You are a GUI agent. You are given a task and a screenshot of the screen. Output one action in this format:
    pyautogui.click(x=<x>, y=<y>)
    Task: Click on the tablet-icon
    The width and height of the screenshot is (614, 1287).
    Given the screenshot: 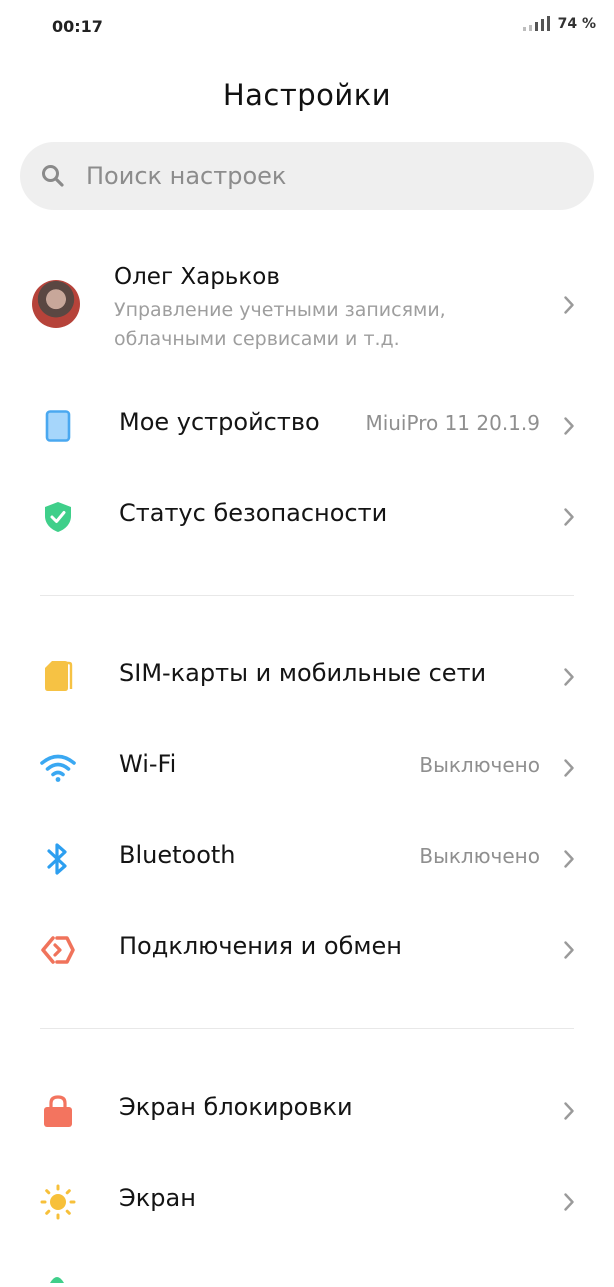 What is the action you would take?
    pyautogui.click(x=58, y=426)
    